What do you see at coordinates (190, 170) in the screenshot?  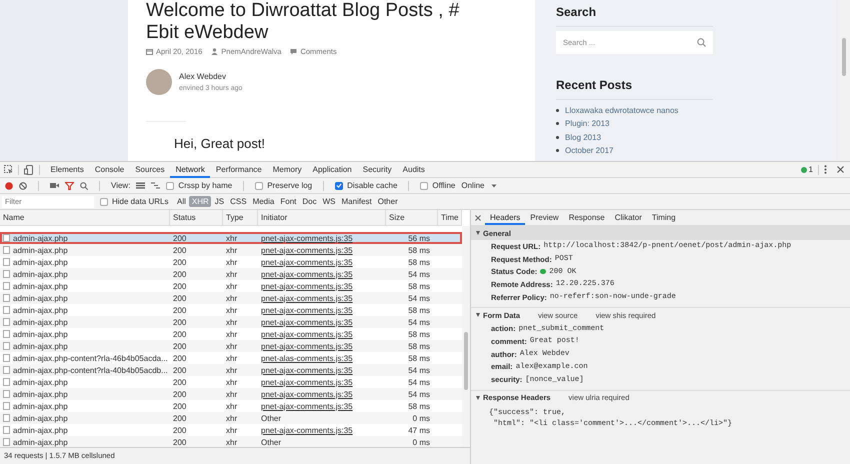 I see `devtools-tab: Network` at bounding box center [190, 170].